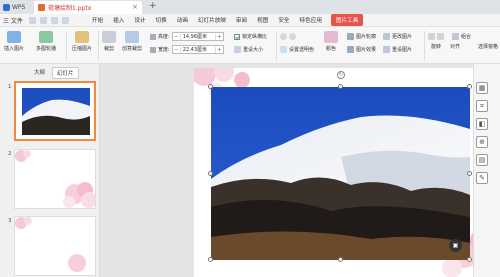 The width and height of the screenshot is (500, 277). I want to click on bring-forward-icon, so click(431, 36).